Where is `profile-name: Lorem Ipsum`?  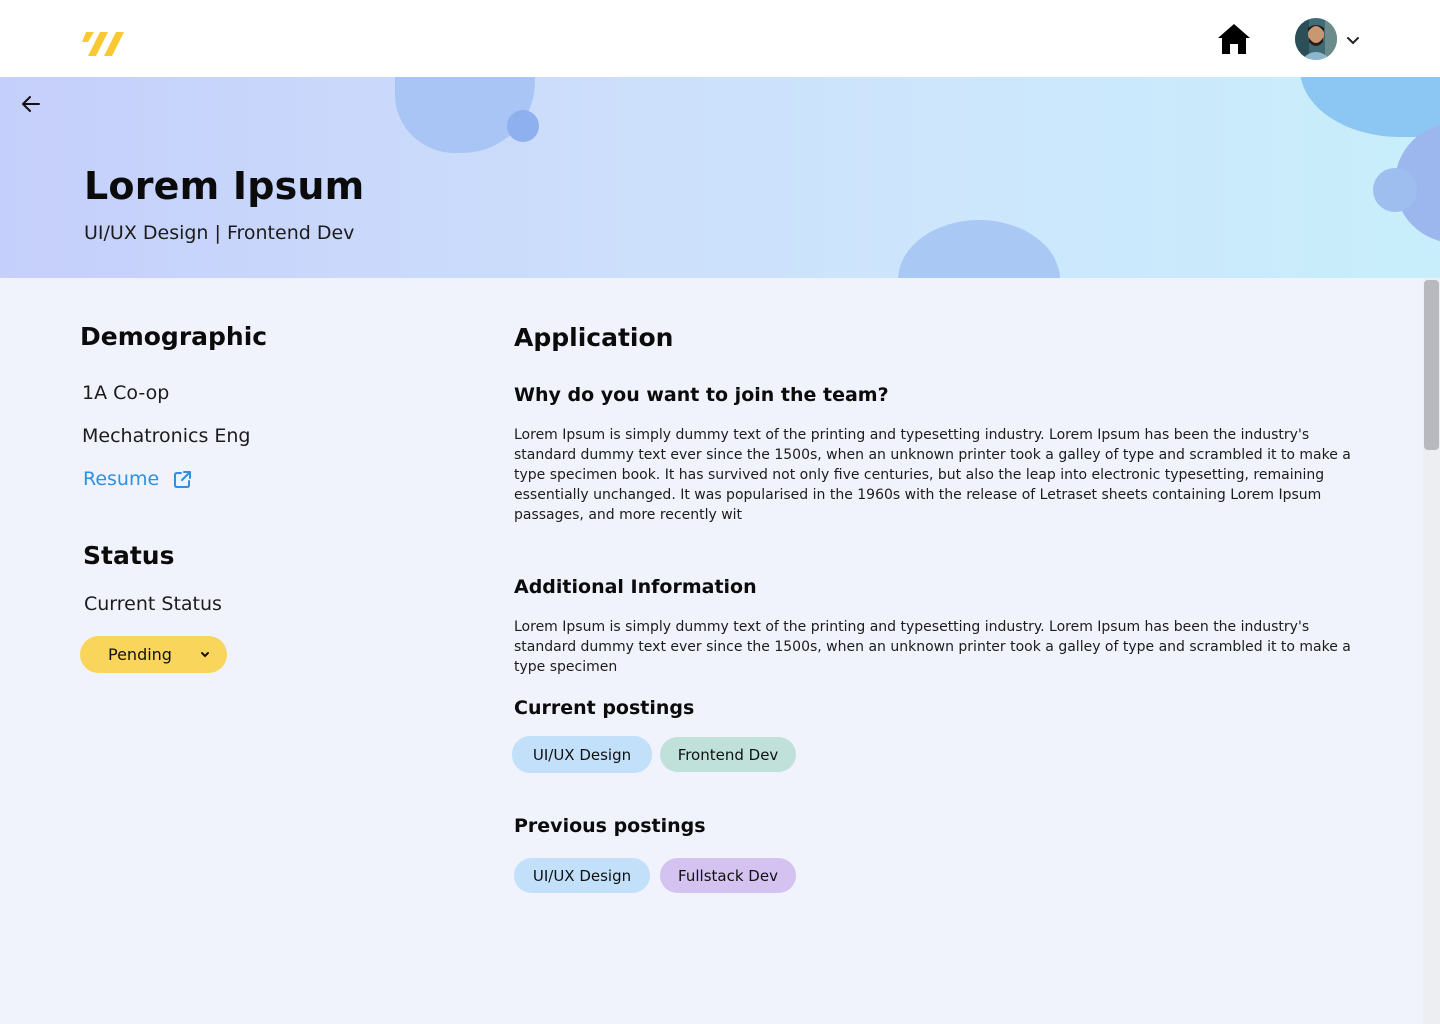 profile-name: Lorem Ipsum is located at coordinates (224, 186).